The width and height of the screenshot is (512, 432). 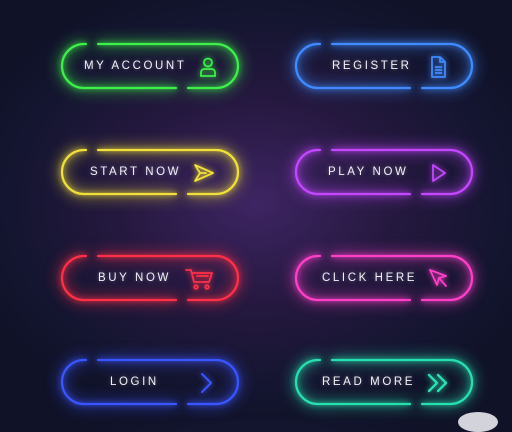 What do you see at coordinates (438, 383) in the screenshot?
I see `double-chevron-right-icon` at bounding box center [438, 383].